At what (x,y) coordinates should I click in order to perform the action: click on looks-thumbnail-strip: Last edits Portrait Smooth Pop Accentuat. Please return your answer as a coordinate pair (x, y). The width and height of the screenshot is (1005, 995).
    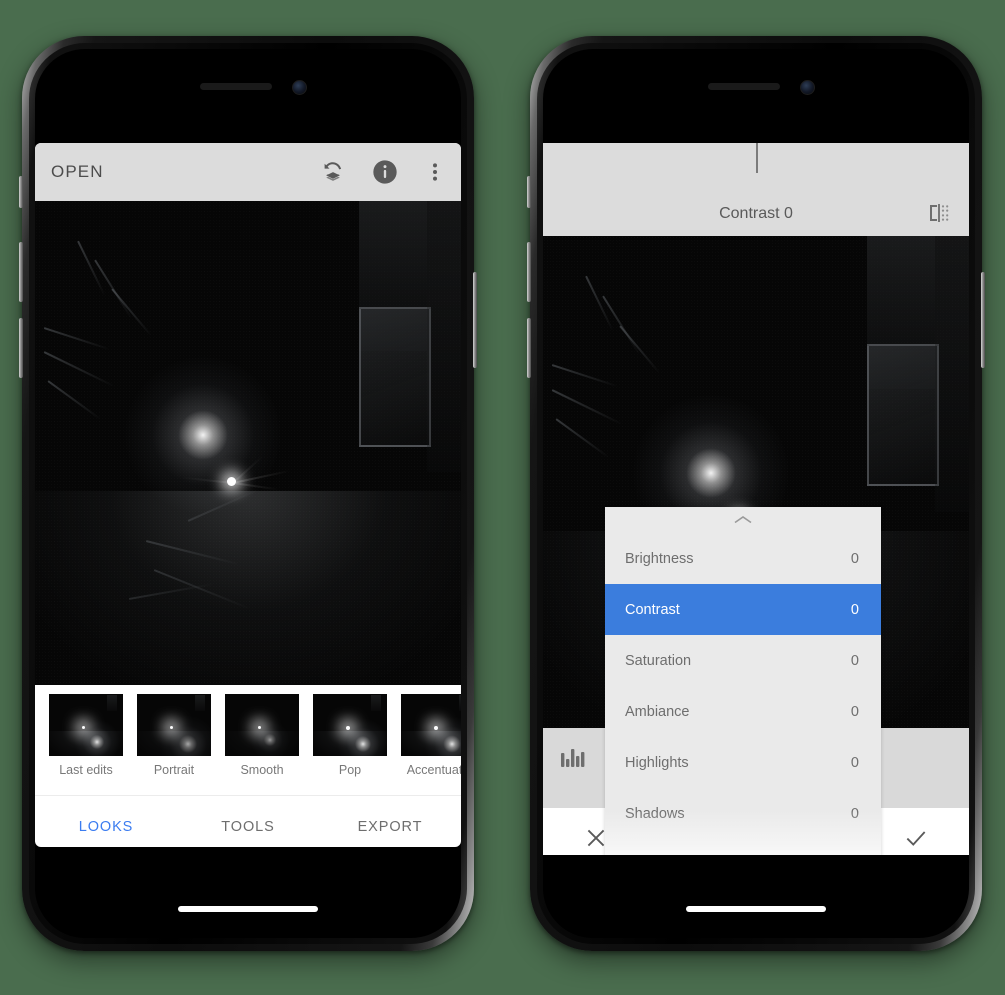
    Looking at the image, I should click on (248, 740).